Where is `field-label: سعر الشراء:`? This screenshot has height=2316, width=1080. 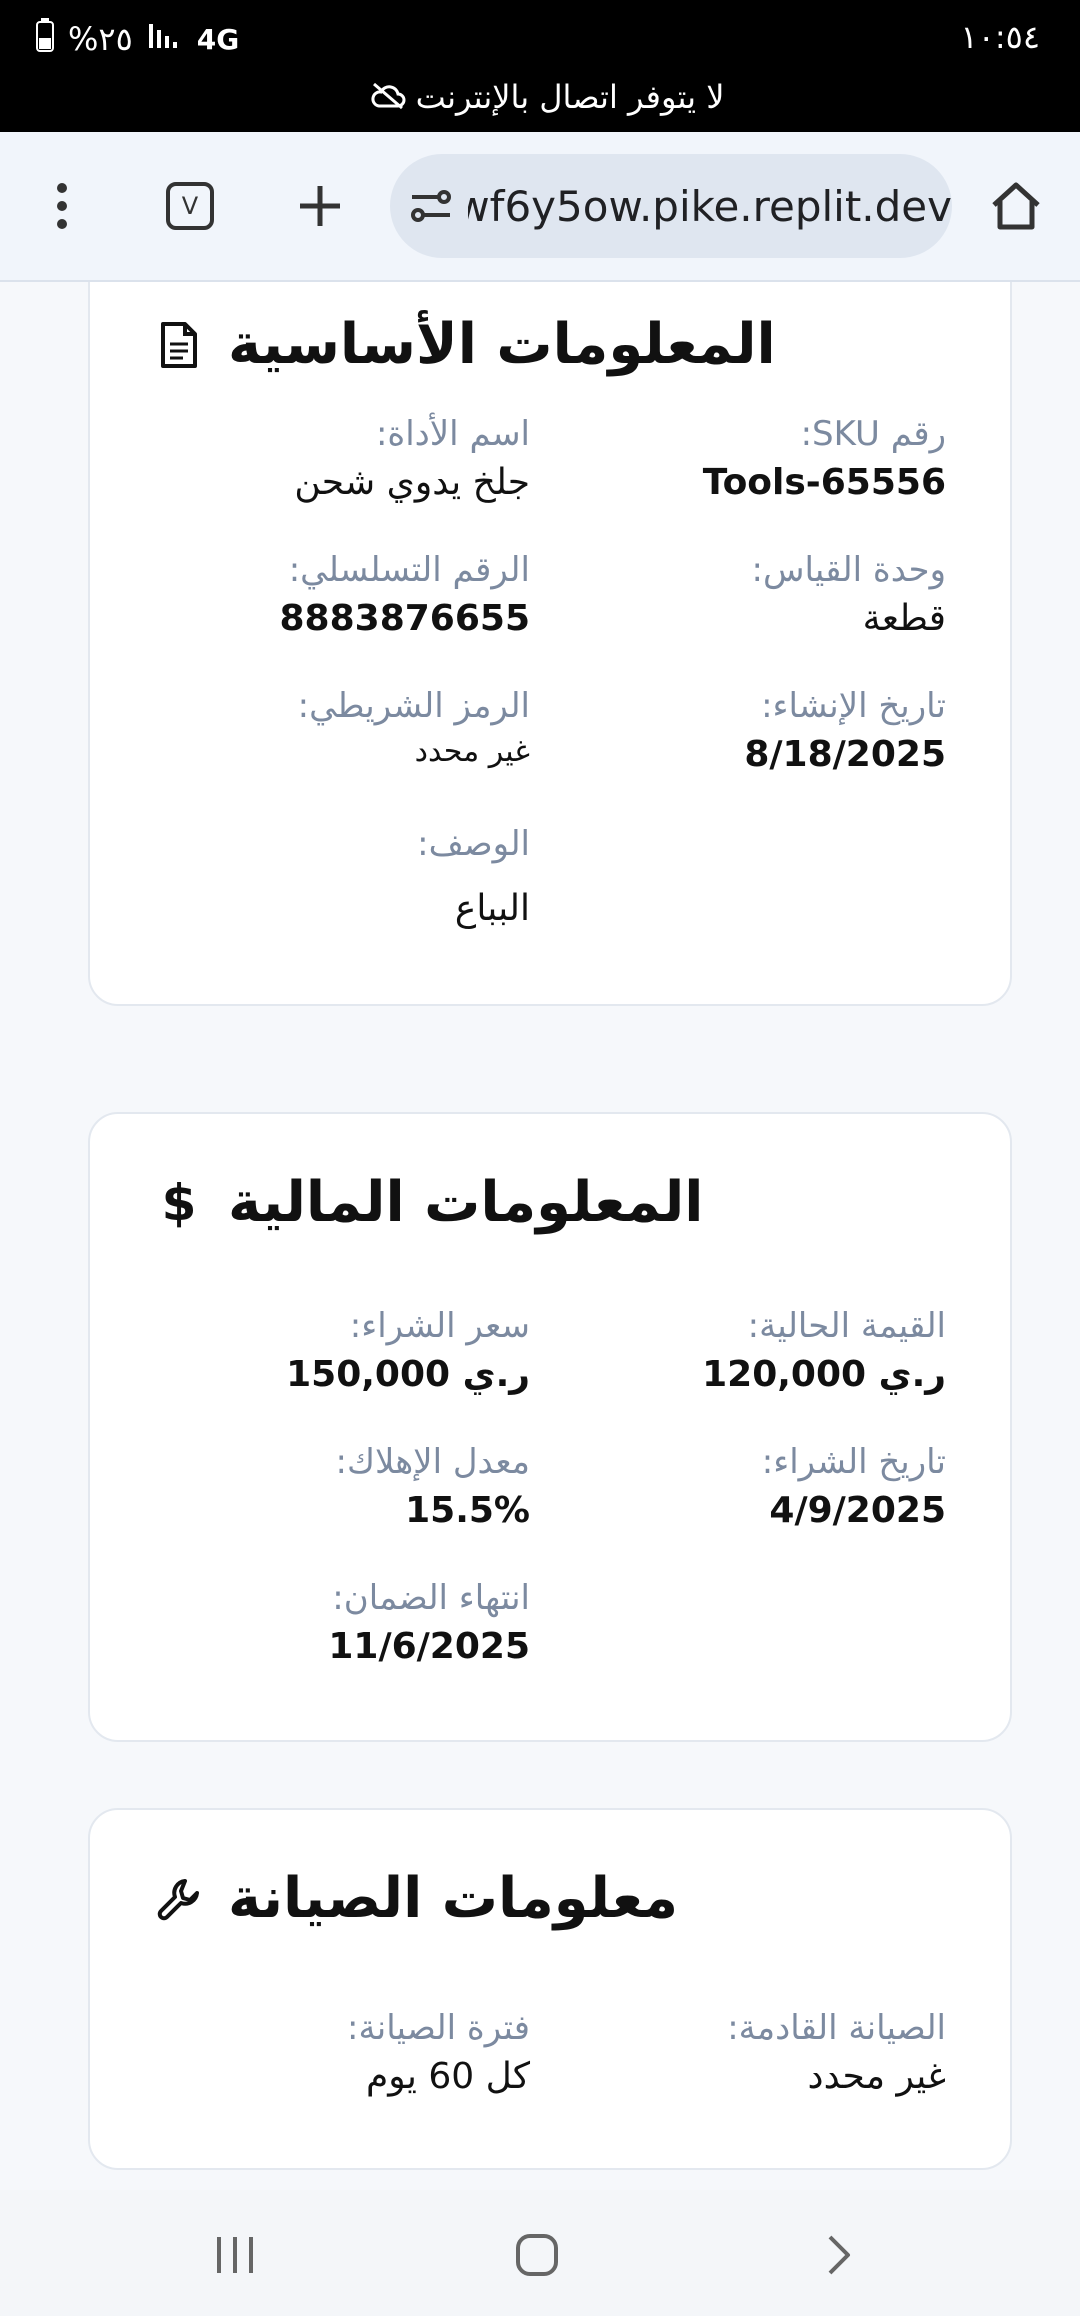
field-label: سعر الشراء: is located at coordinates (439, 1326).